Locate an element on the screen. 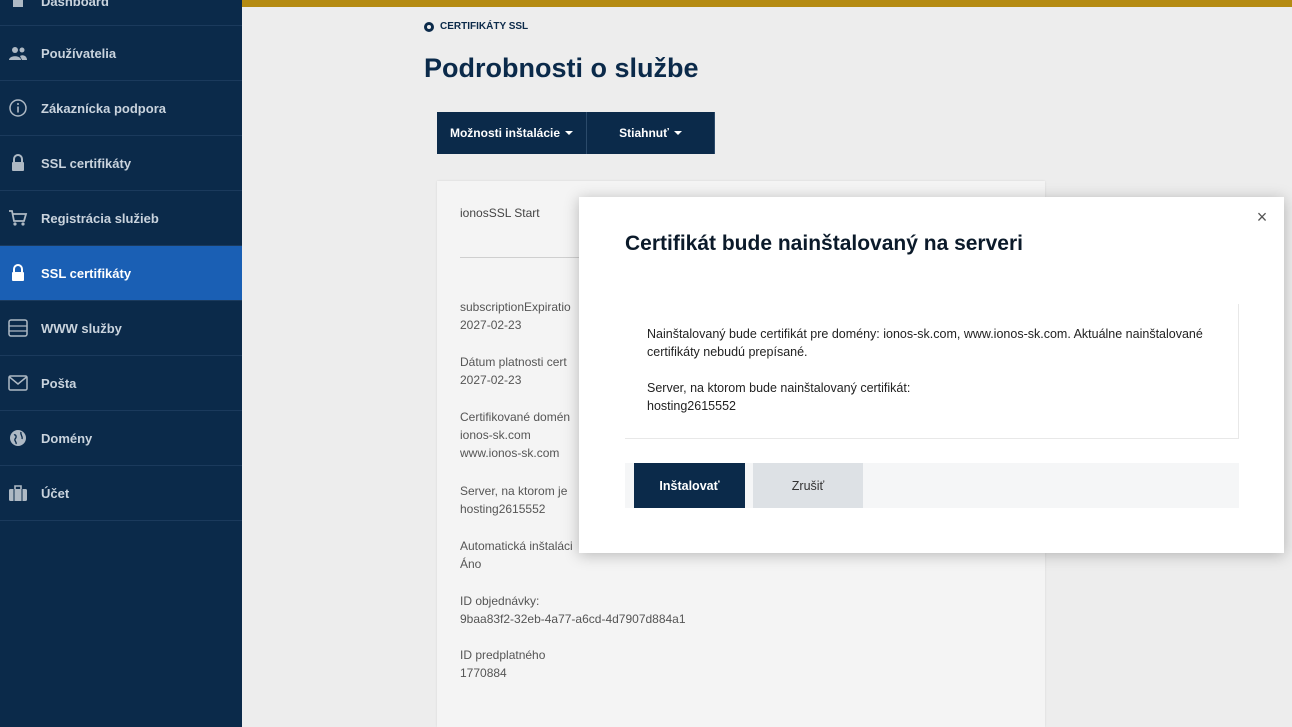 Image resolution: width=1292 pixels, height=727 pixels. sidebar-item-label: Zákaznícka podpora is located at coordinates (103, 108).